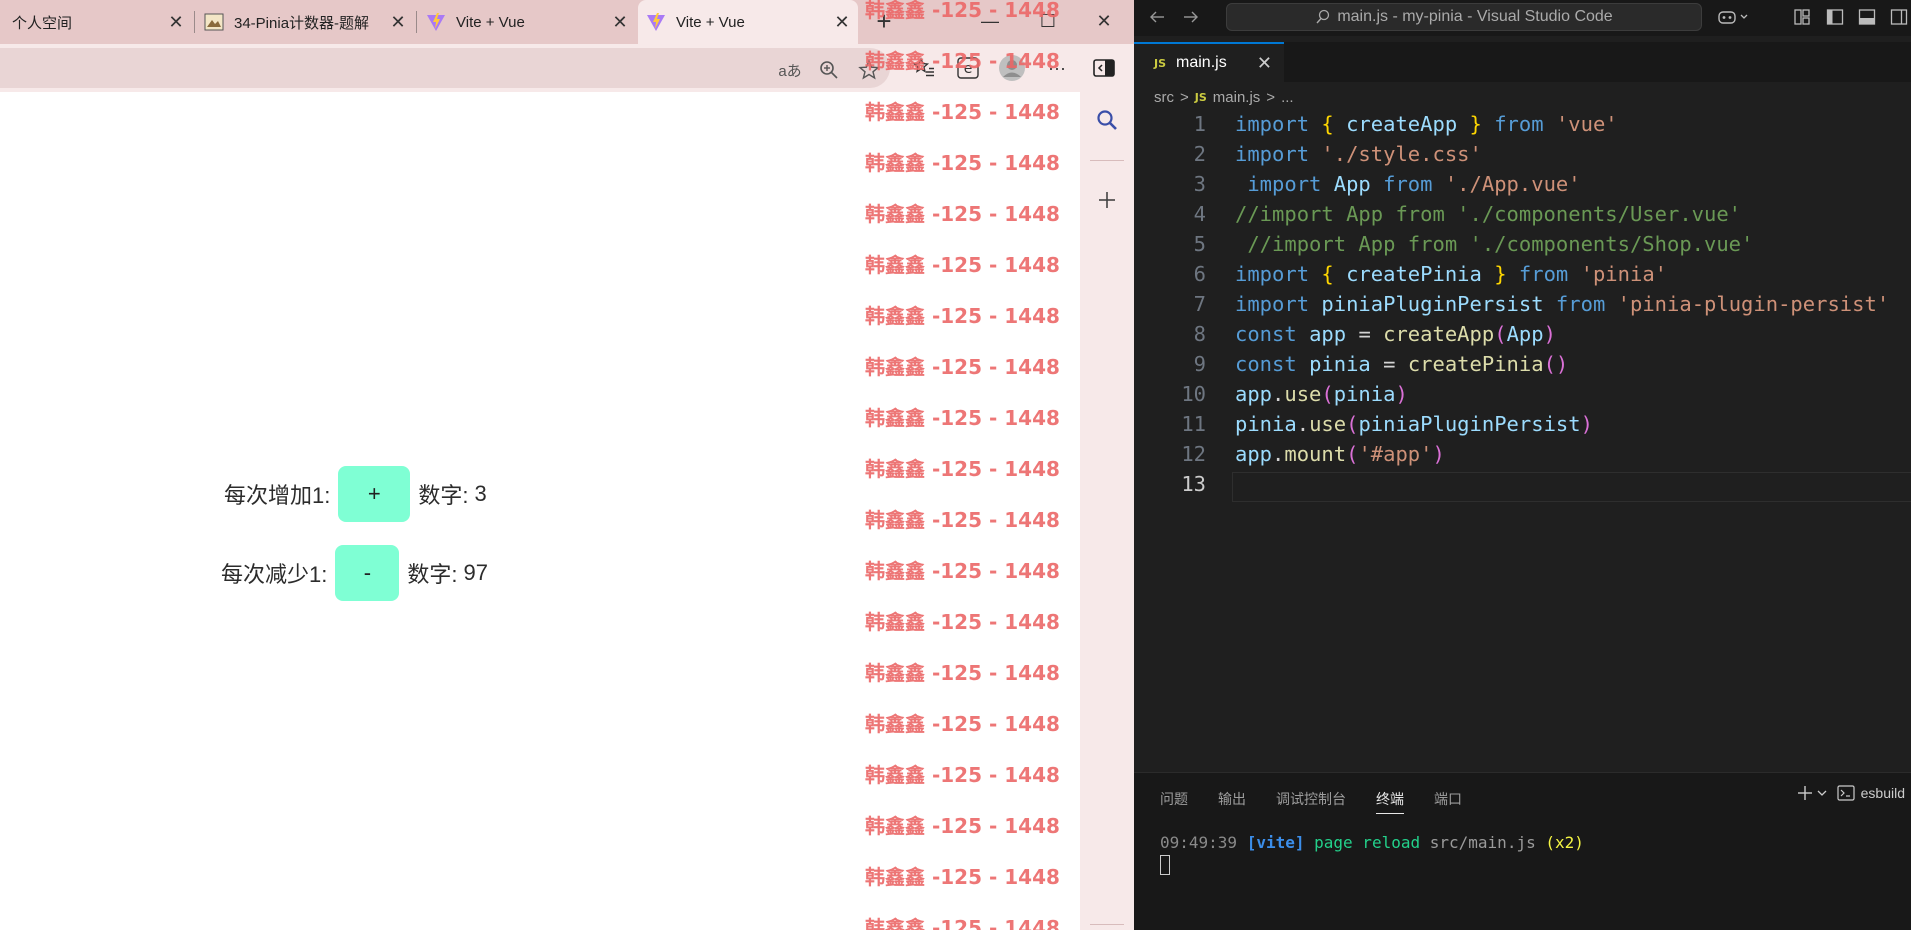  What do you see at coordinates (1104, 68) in the screenshot?
I see `sidebar-toggle-icon` at bounding box center [1104, 68].